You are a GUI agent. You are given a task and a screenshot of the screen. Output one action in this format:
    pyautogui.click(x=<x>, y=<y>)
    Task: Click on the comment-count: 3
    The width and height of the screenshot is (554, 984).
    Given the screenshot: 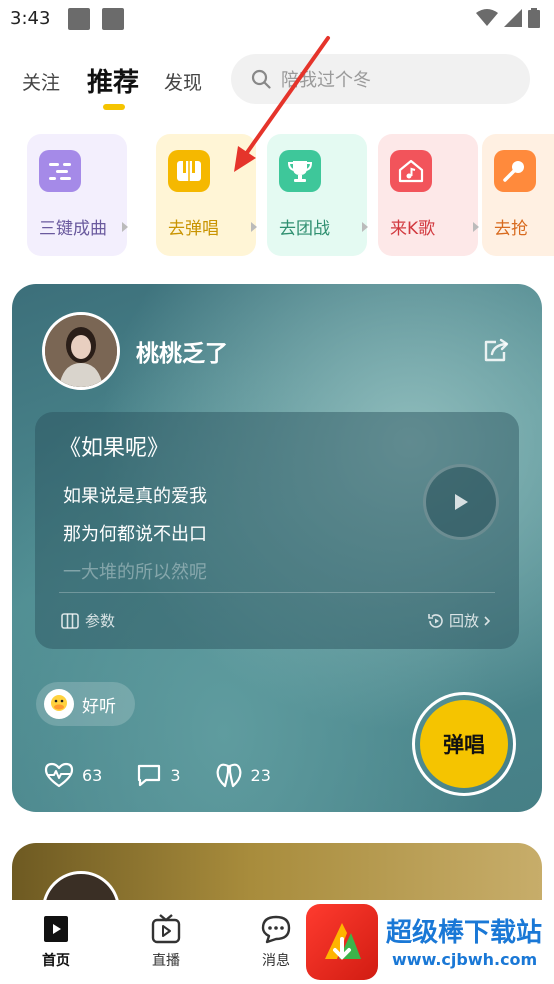 What is the action you would take?
    pyautogui.click(x=175, y=775)
    